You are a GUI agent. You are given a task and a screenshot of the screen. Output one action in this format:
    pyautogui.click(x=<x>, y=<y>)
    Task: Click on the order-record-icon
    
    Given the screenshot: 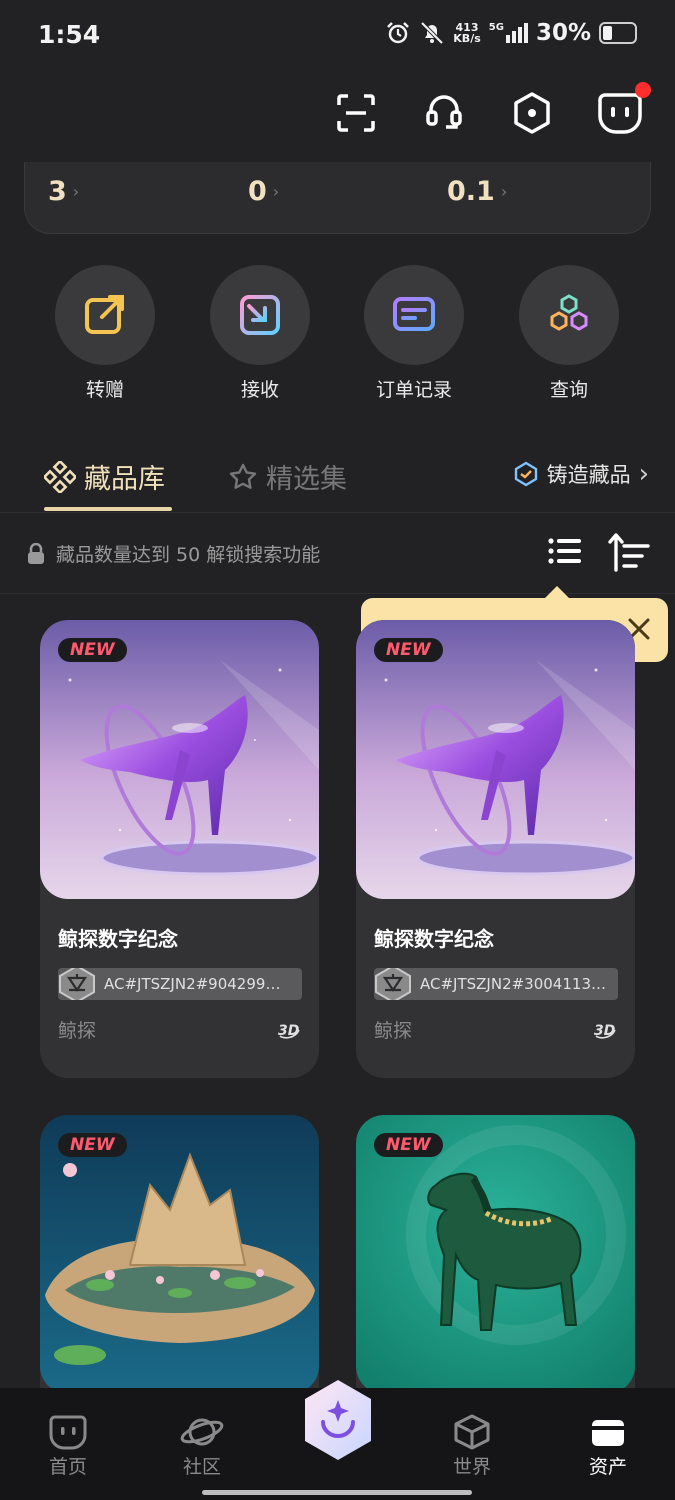 What is the action you would take?
    pyautogui.click(x=414, y=314)
    